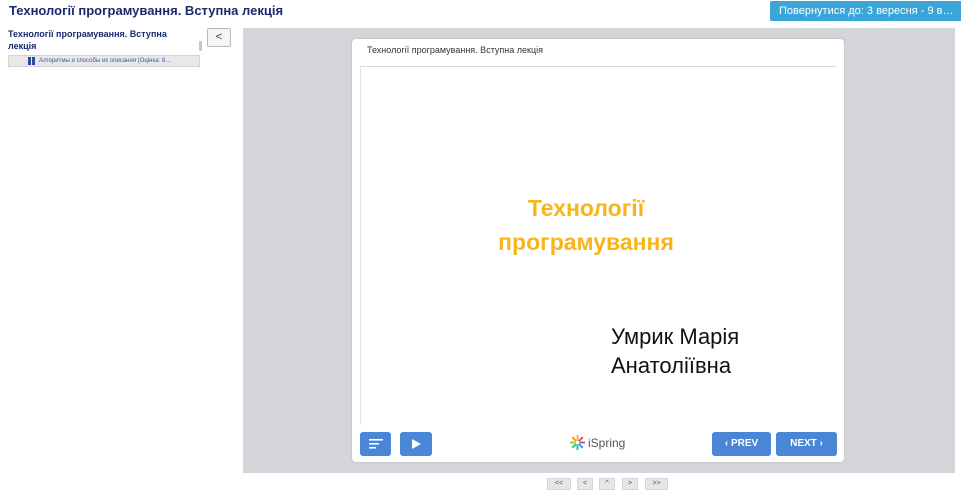 The width and height of the screenshot is (961, 492). I want to click on play-button, so click(416, 444).